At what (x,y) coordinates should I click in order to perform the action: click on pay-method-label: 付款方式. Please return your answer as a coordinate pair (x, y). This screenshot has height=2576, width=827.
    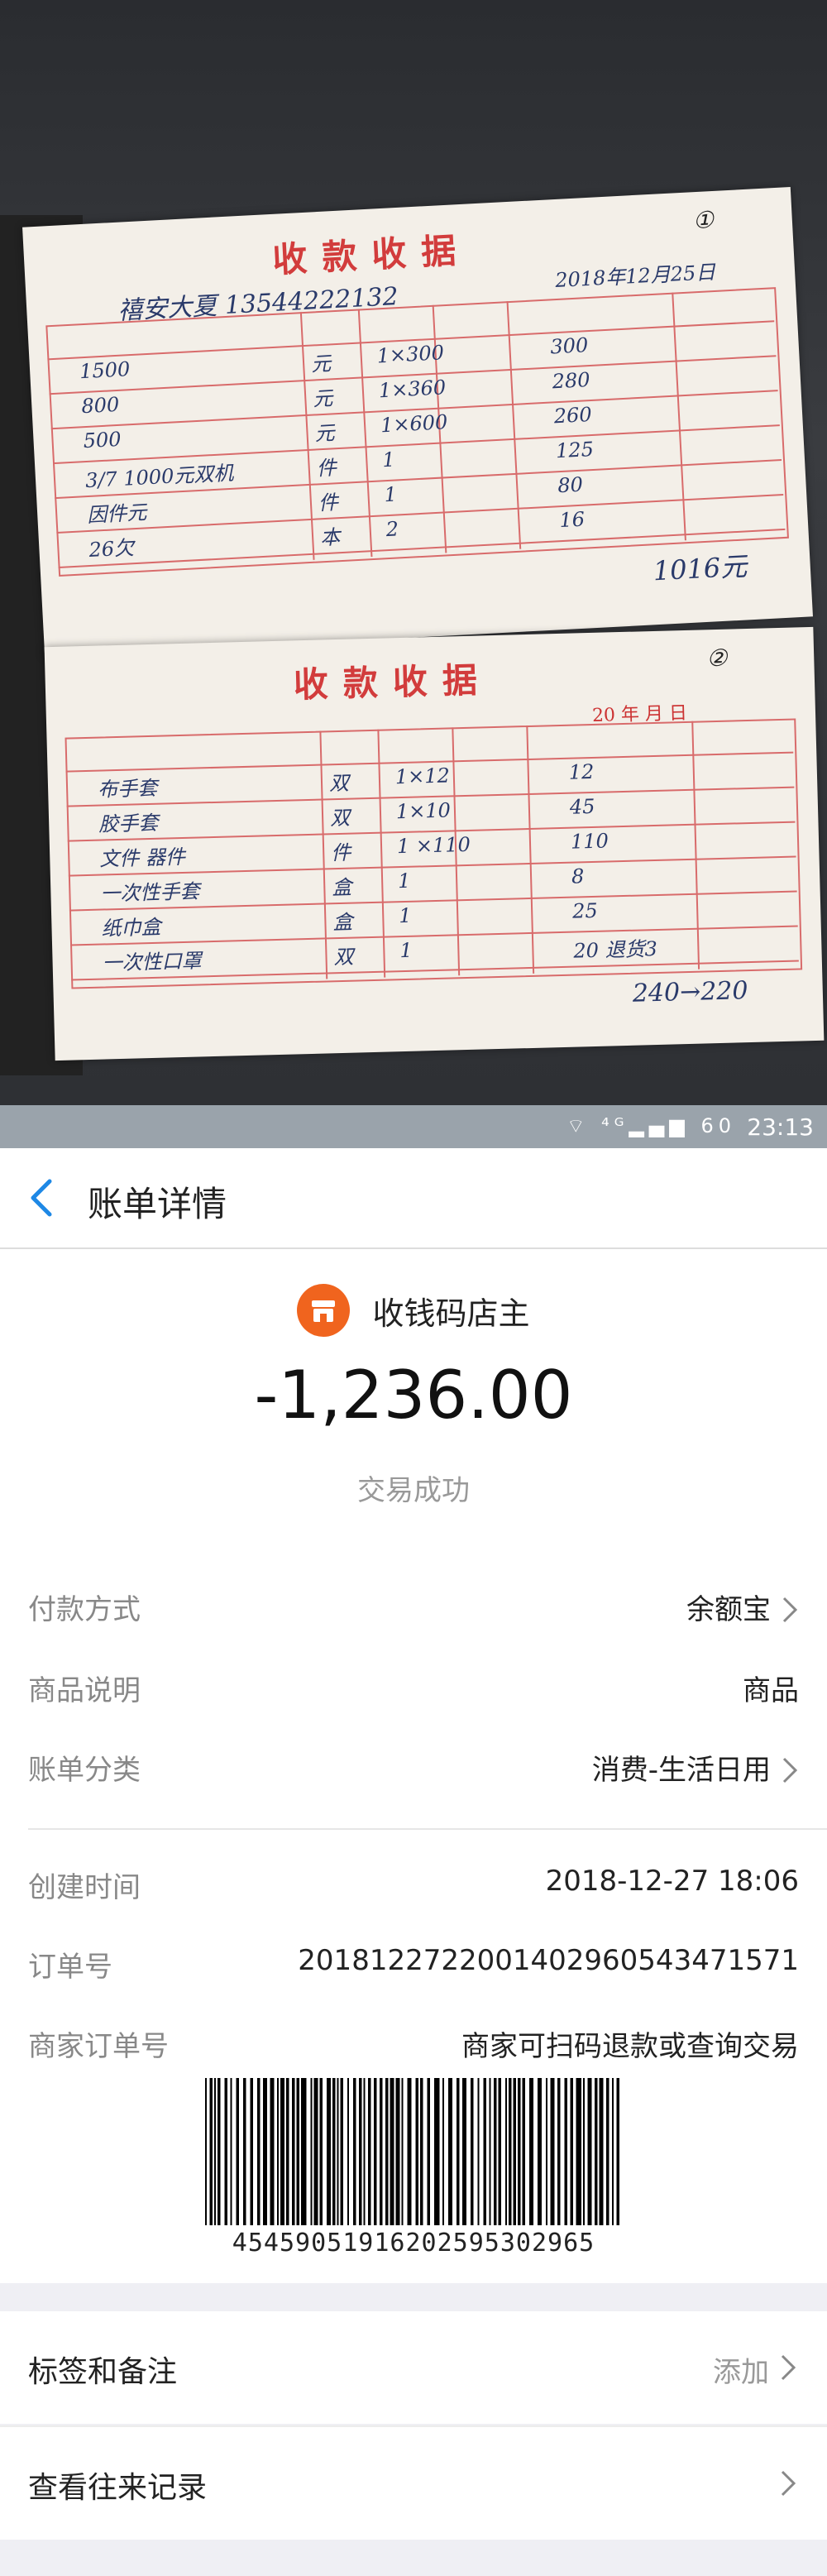
    Looking at the image, I should click on (84, 1609).